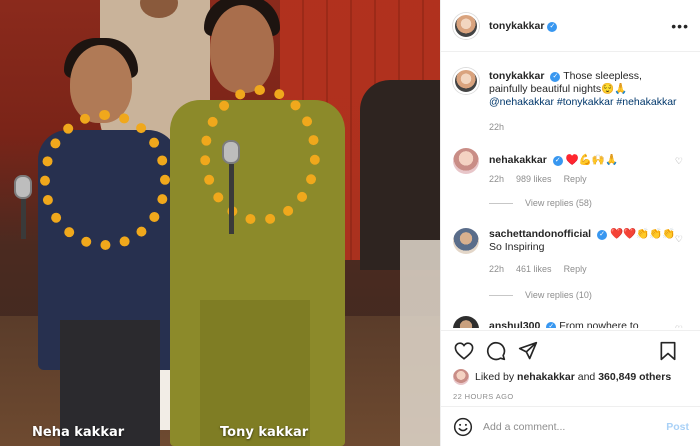 This screenshot has height=446, width=700. What do you see at coordinates (420, 343) in the screenshot?
I see `photo-pillar` at bounding box center [420, 343].